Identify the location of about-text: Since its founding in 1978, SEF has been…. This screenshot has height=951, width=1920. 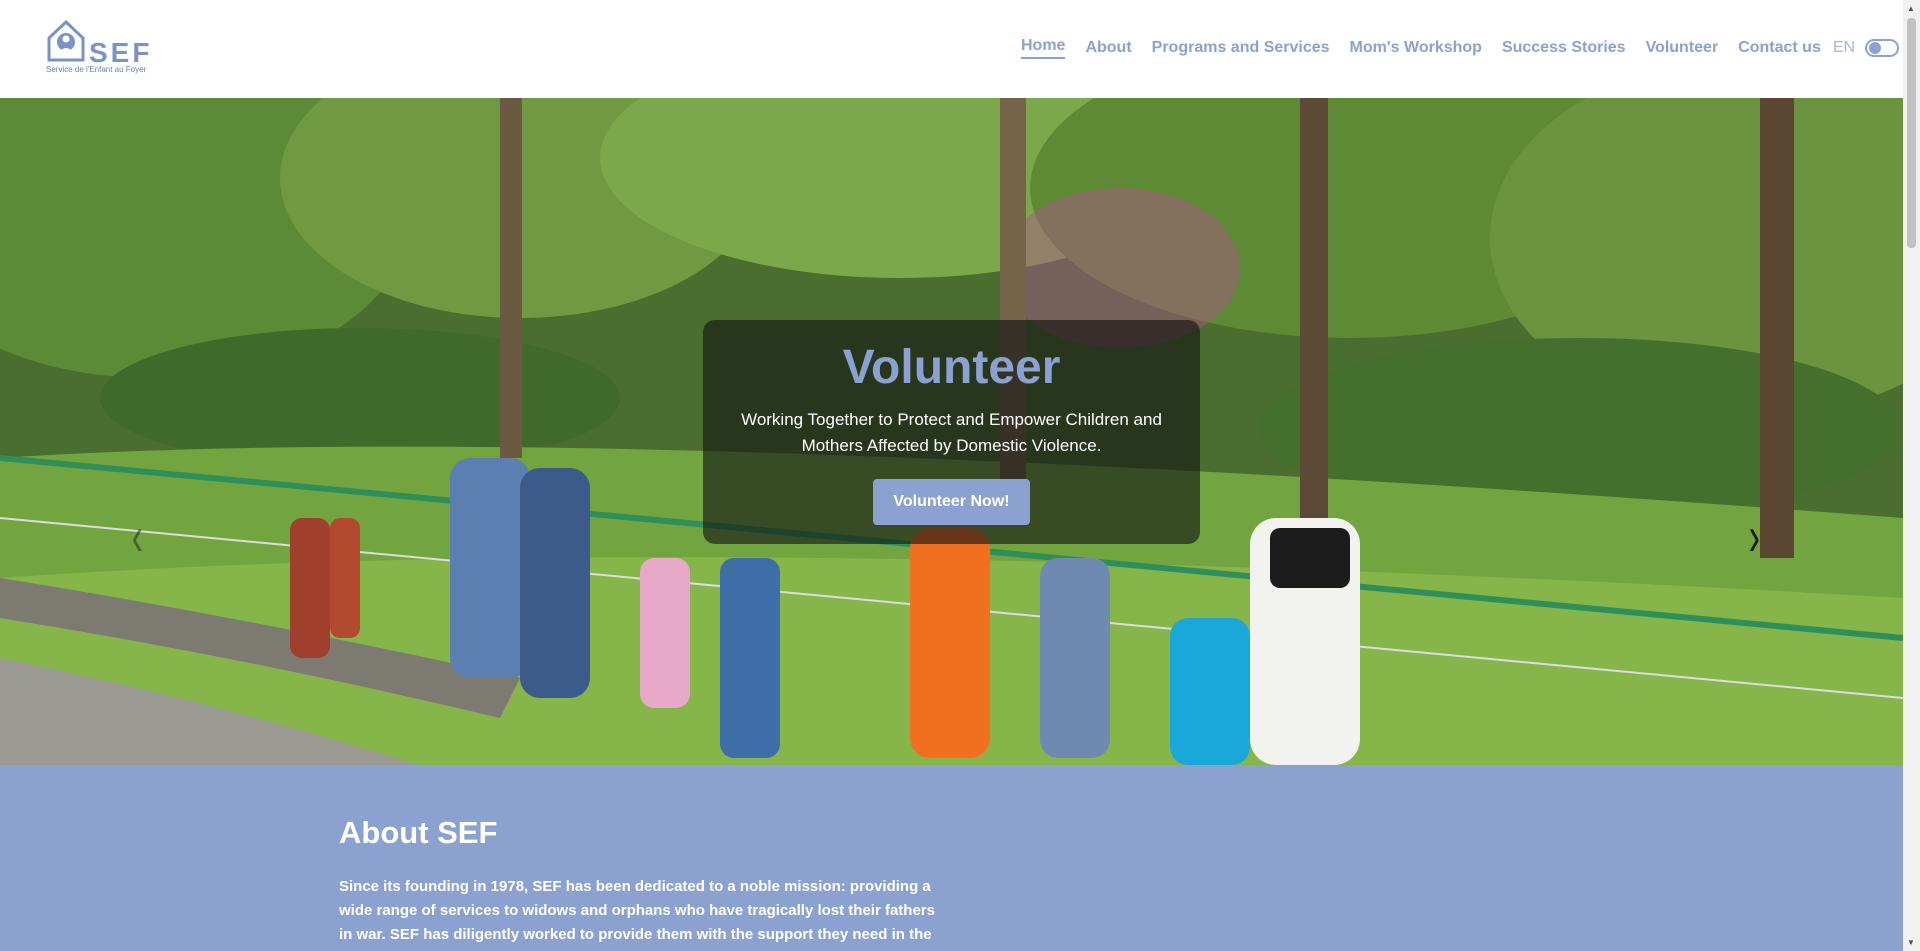
(637, 910).